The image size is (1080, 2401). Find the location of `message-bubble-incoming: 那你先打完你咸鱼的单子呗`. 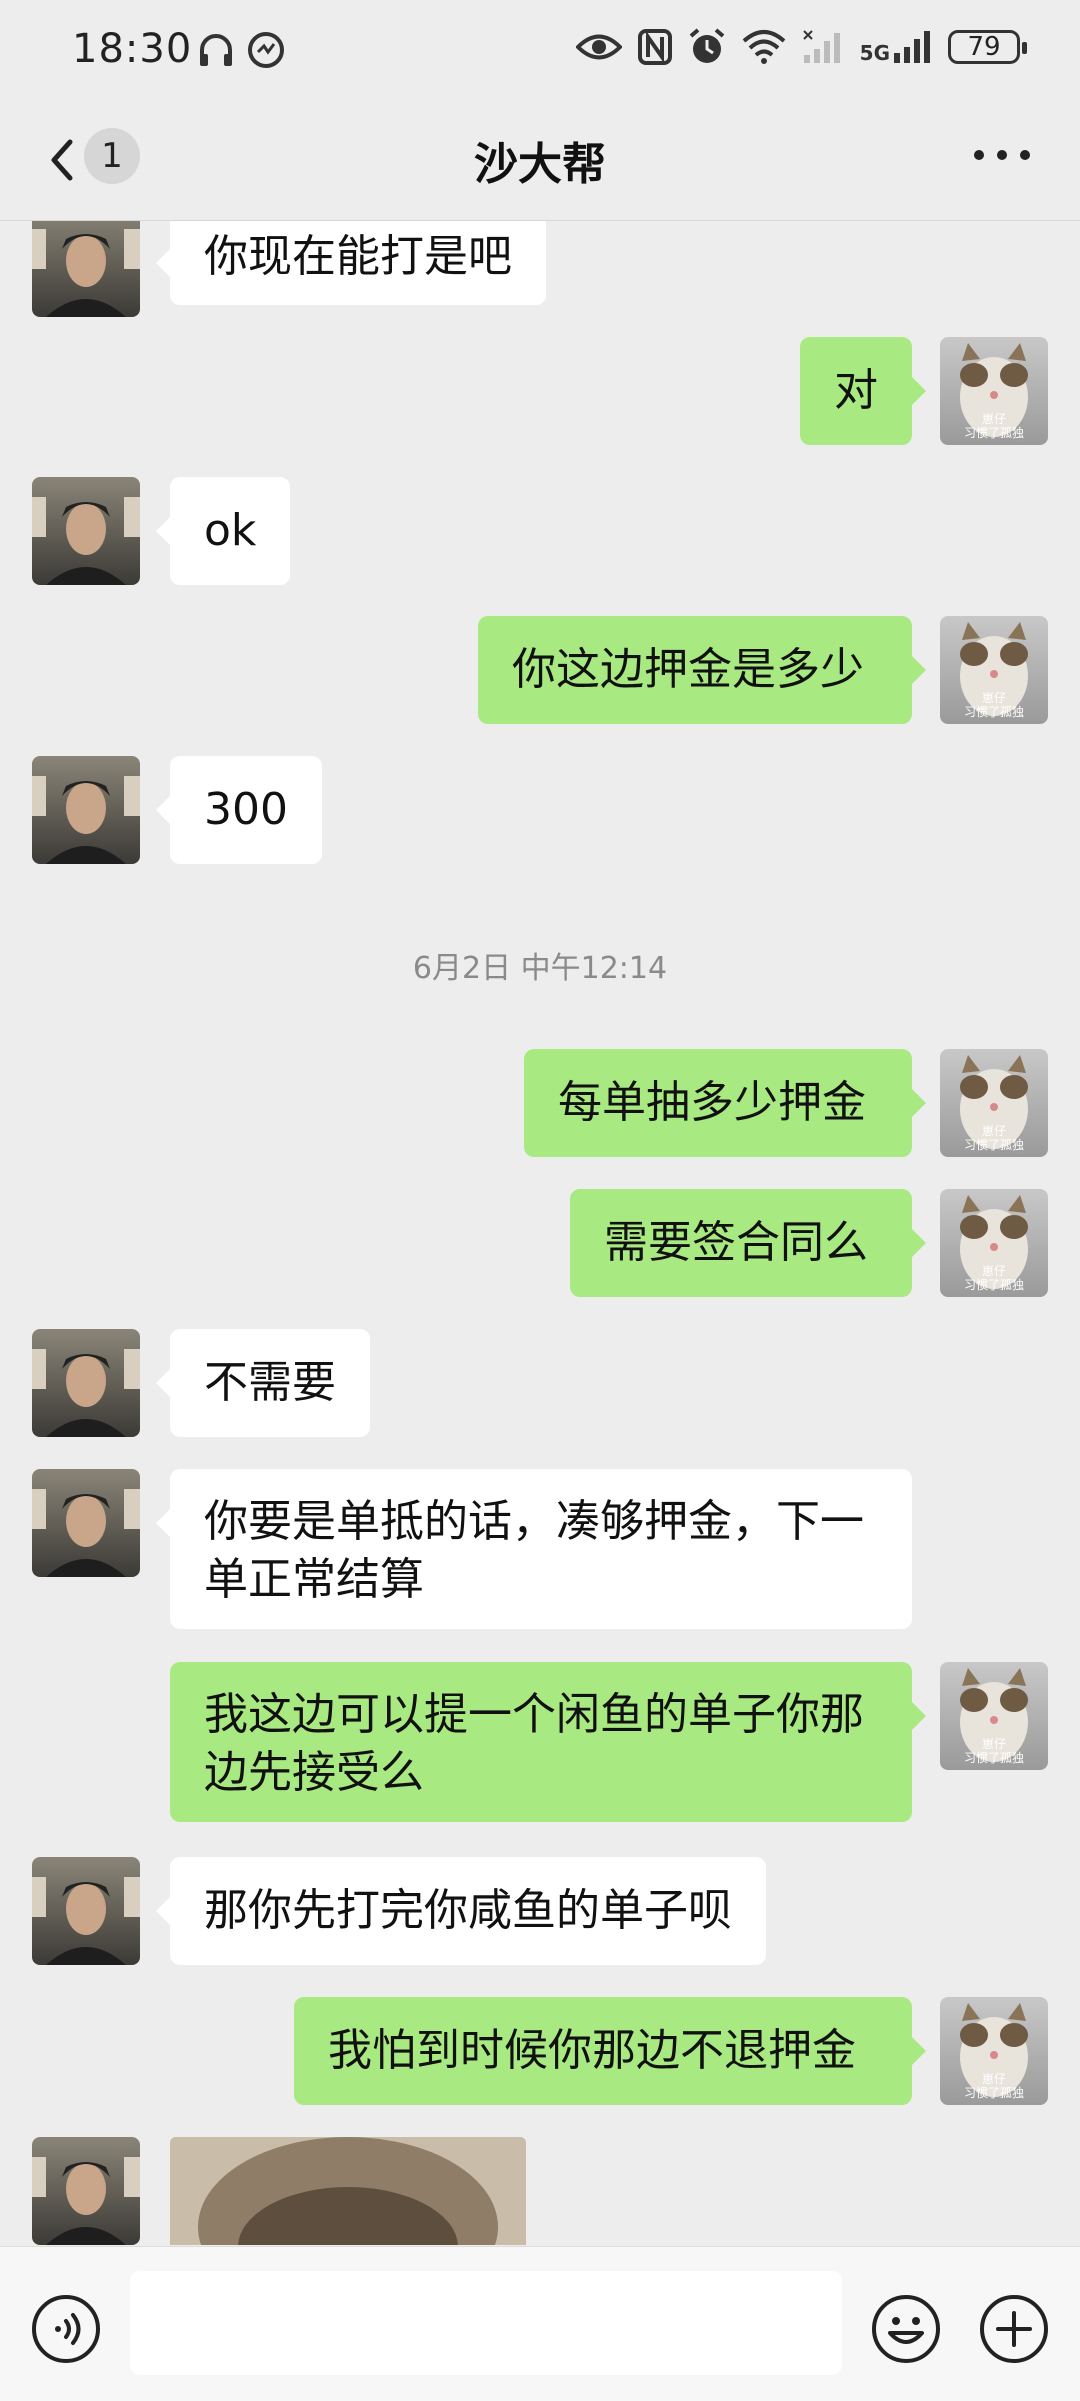

message-bubble-incoming: 那你先打完你咸鱼的单子呗 is located at coordinates (461, 1911).